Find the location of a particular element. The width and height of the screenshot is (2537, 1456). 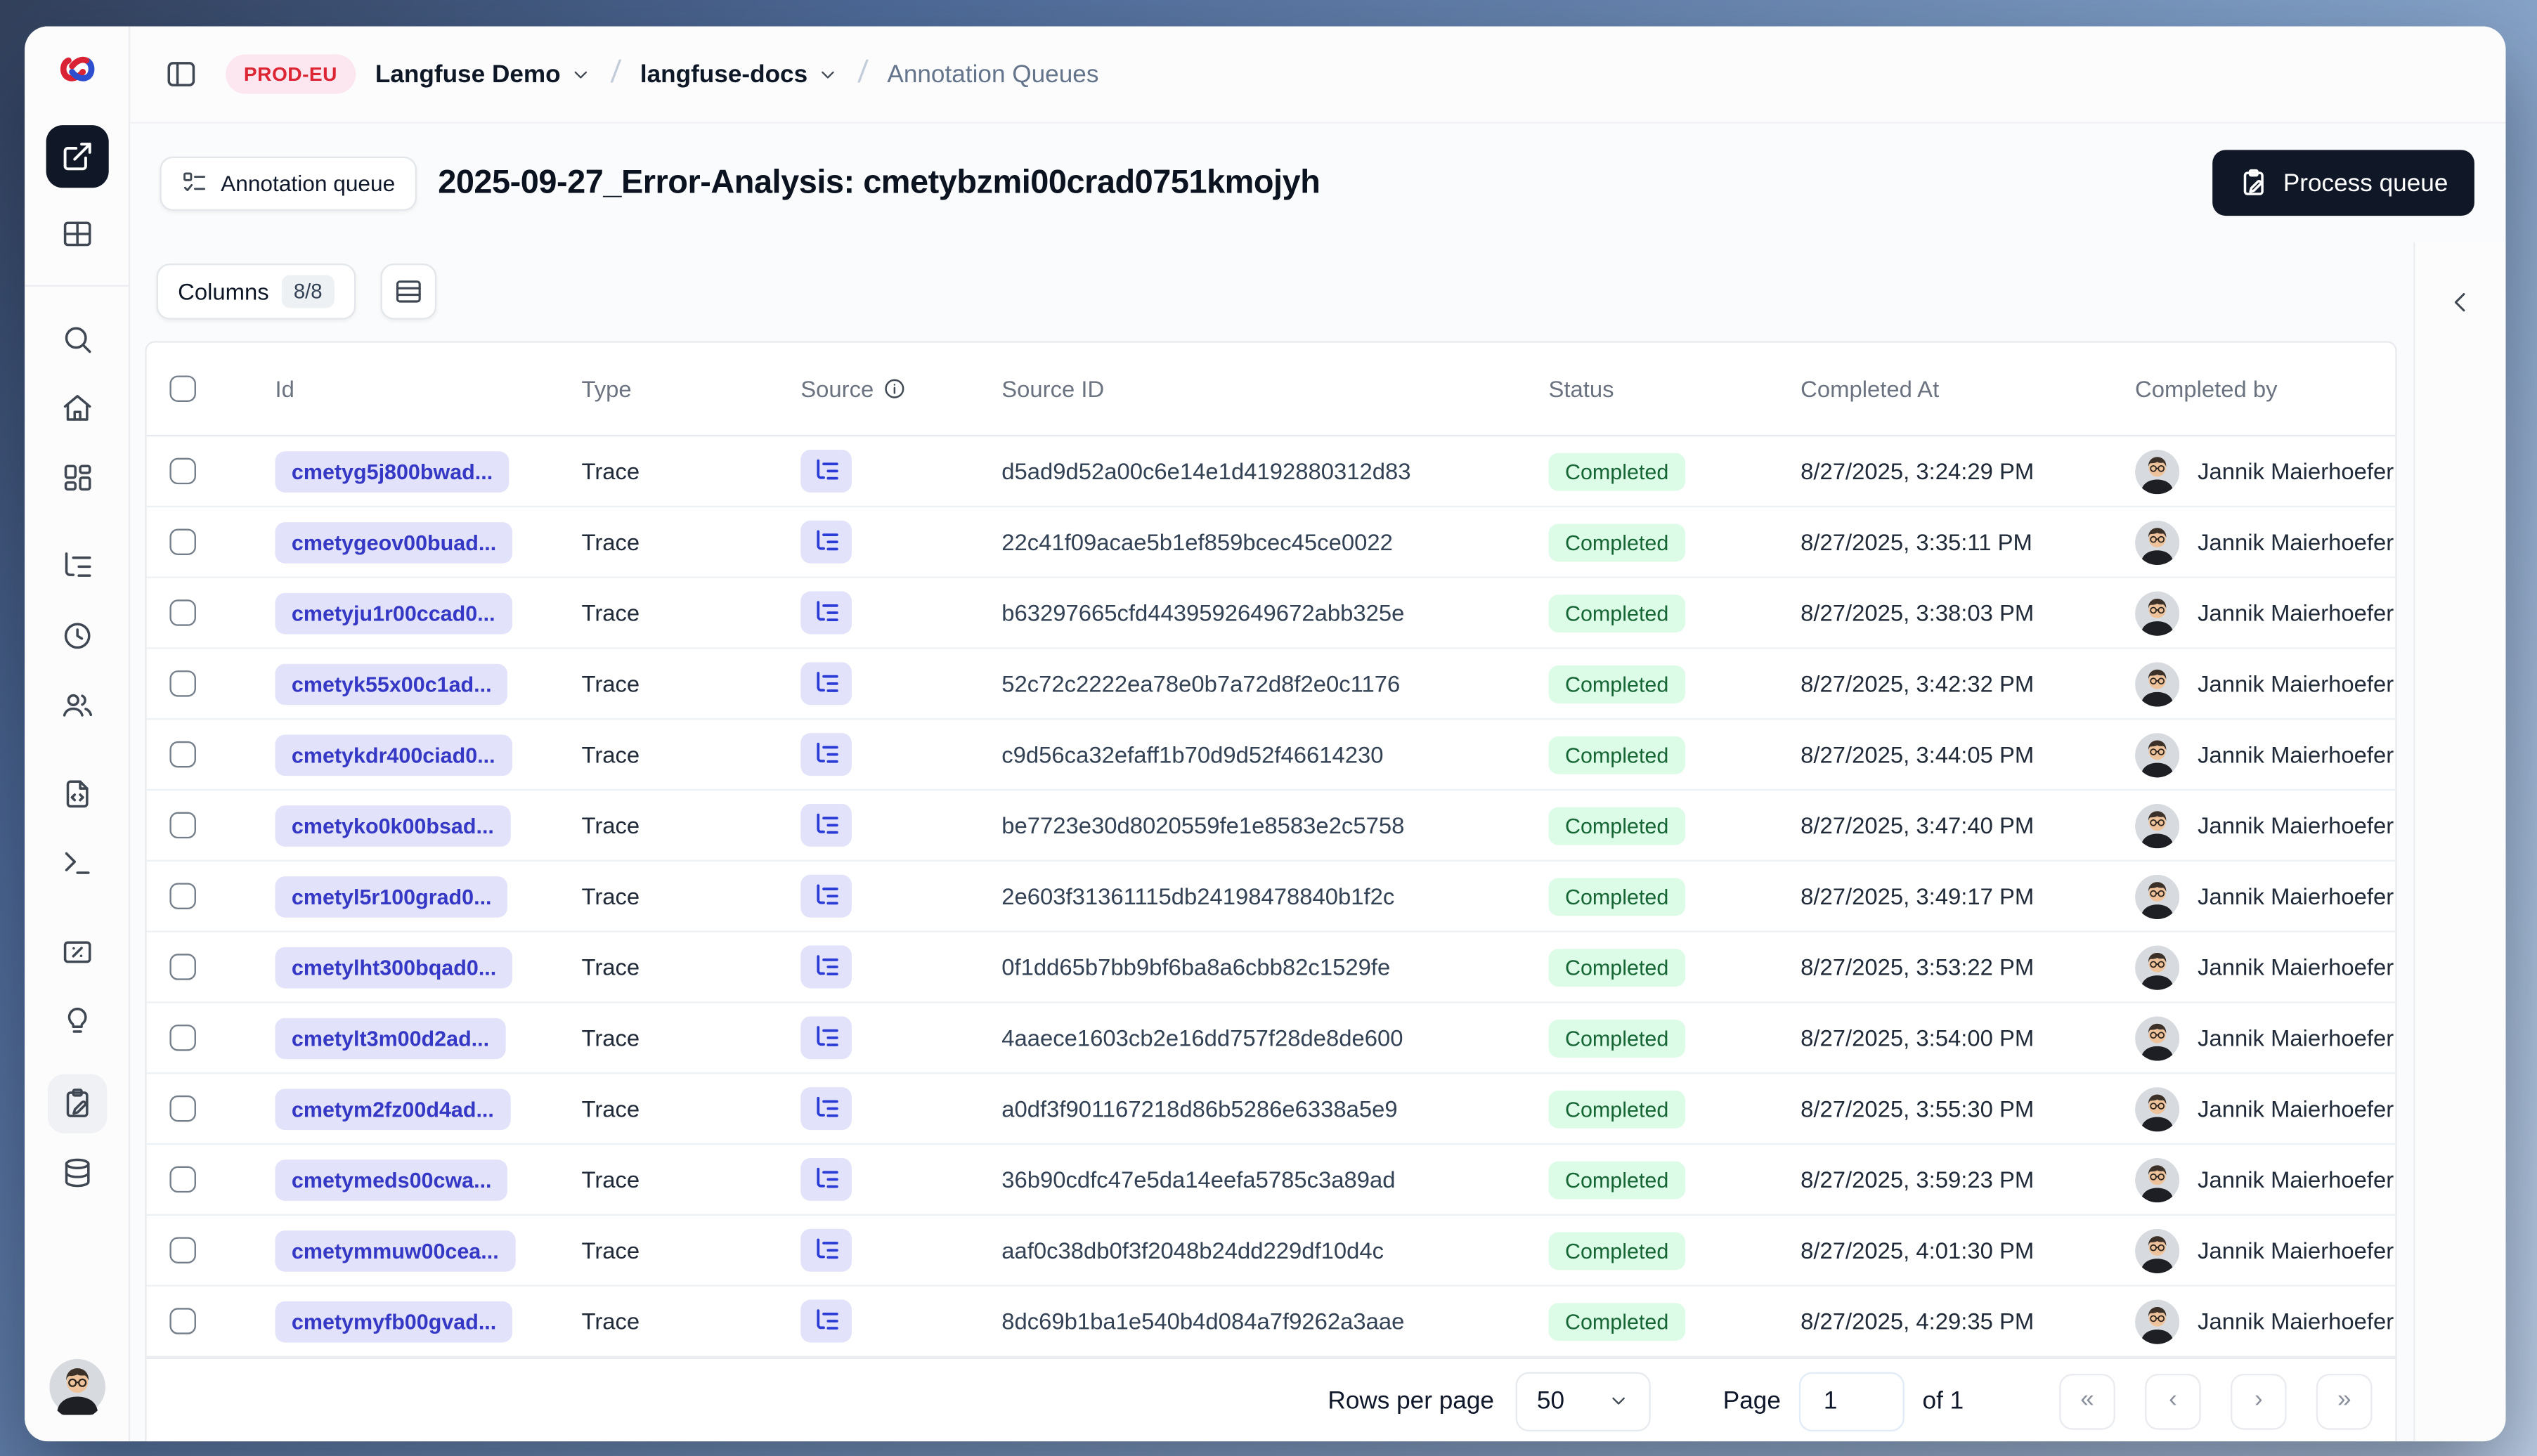

sidebar-item-tracing is located at coordinates (77, 566).